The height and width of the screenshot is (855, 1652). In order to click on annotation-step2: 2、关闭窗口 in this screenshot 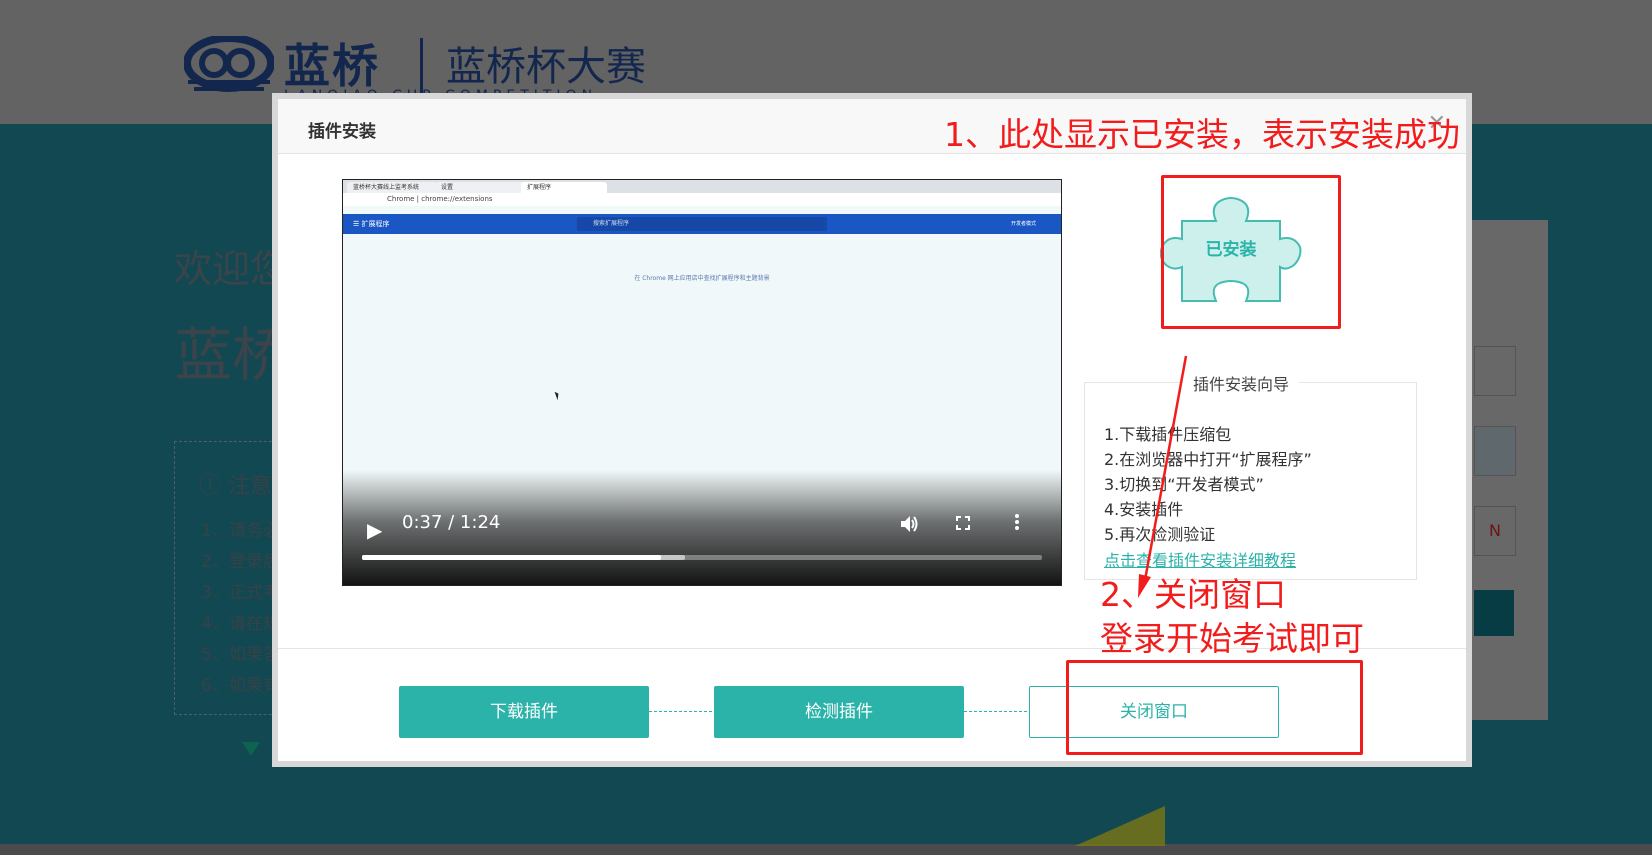, I will do `click(1193, 594)`.